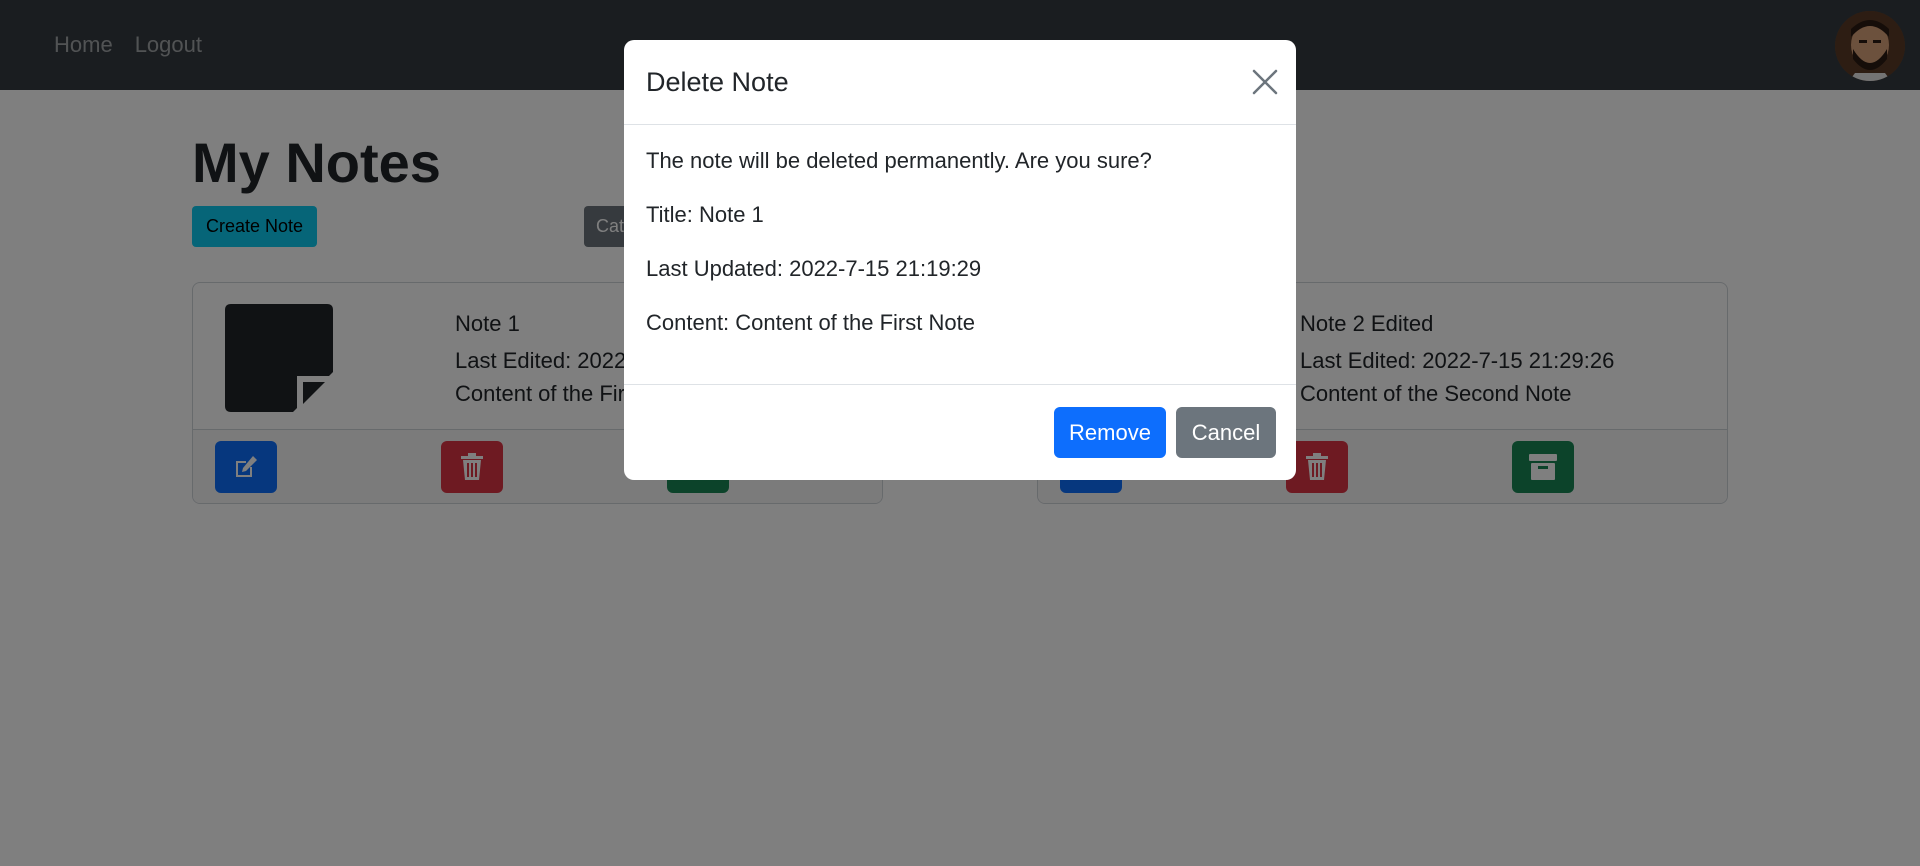 This screenshot has width=1920, height=866. I want to click on modal-footer: Remove Cancel, so click(960, 432).